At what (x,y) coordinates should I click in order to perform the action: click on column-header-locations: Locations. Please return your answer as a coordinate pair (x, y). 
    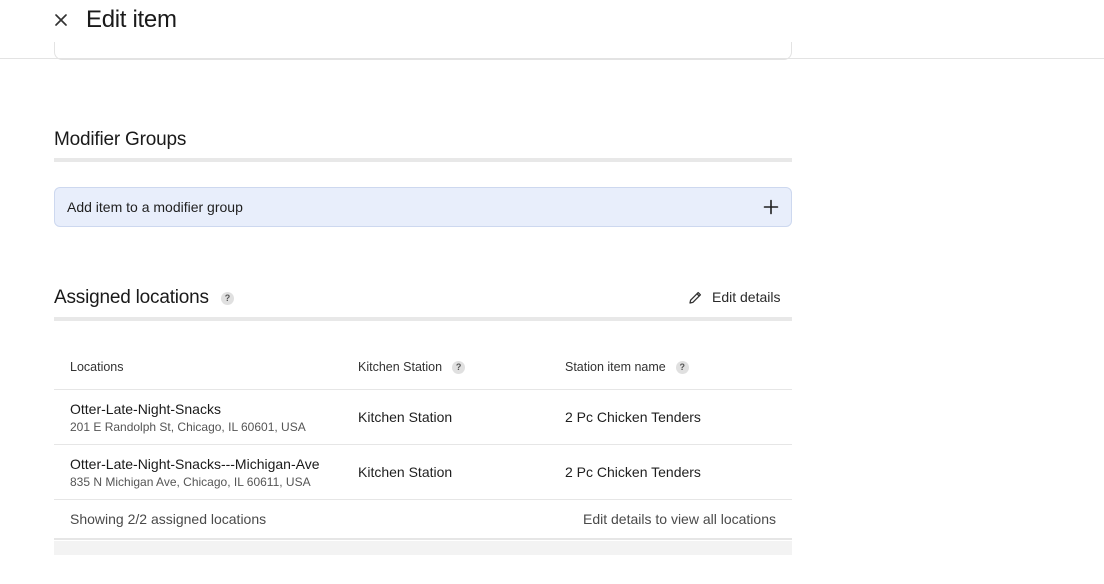
    Looking at the image, I should click on (206, 367).